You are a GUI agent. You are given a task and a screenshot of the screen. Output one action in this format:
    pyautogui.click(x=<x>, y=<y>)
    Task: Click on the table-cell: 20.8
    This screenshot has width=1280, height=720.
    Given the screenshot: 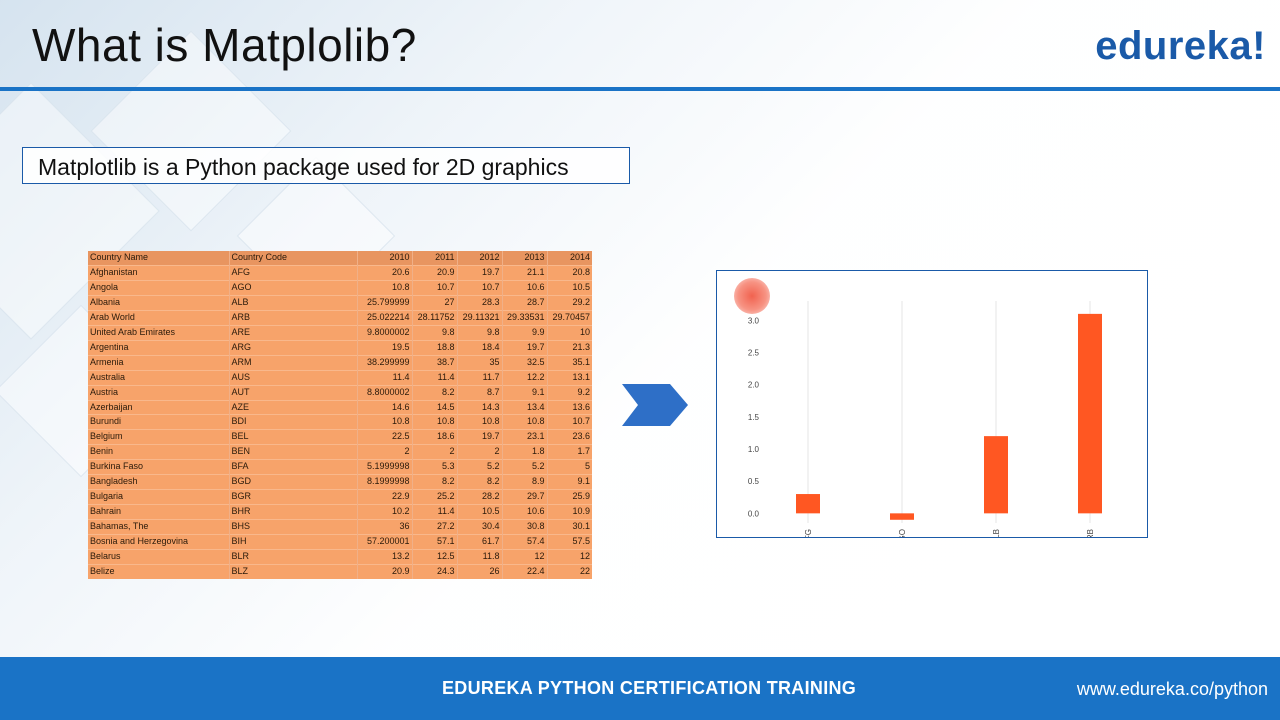 What is the action you would take?
    pyautogui.click(x=569, y=272)
    